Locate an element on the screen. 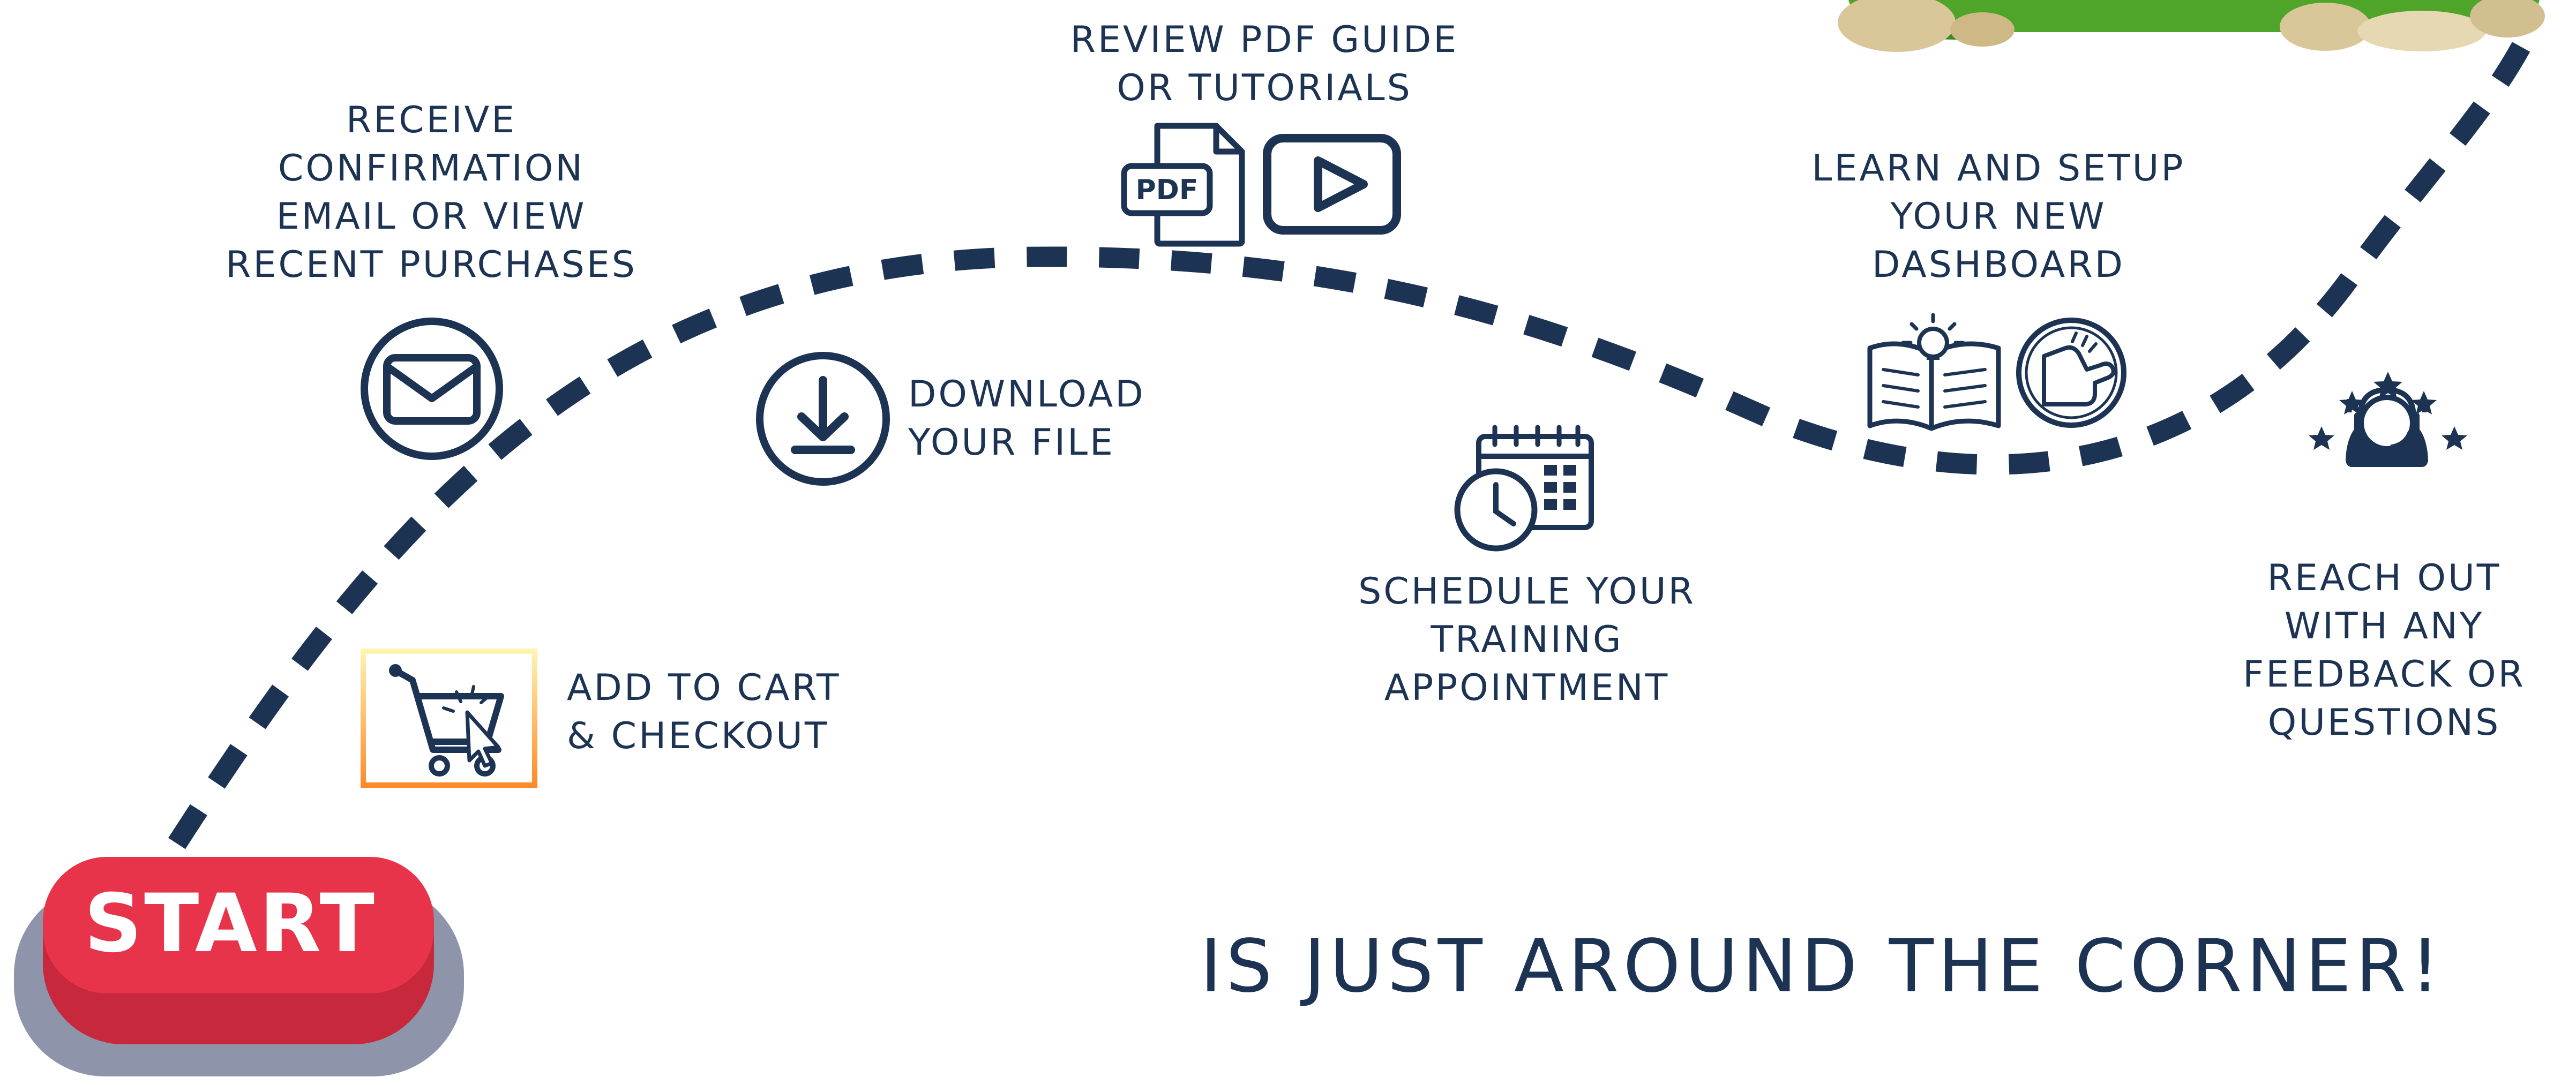  grass-patch-illustration is located at coordinates (2191, 26).